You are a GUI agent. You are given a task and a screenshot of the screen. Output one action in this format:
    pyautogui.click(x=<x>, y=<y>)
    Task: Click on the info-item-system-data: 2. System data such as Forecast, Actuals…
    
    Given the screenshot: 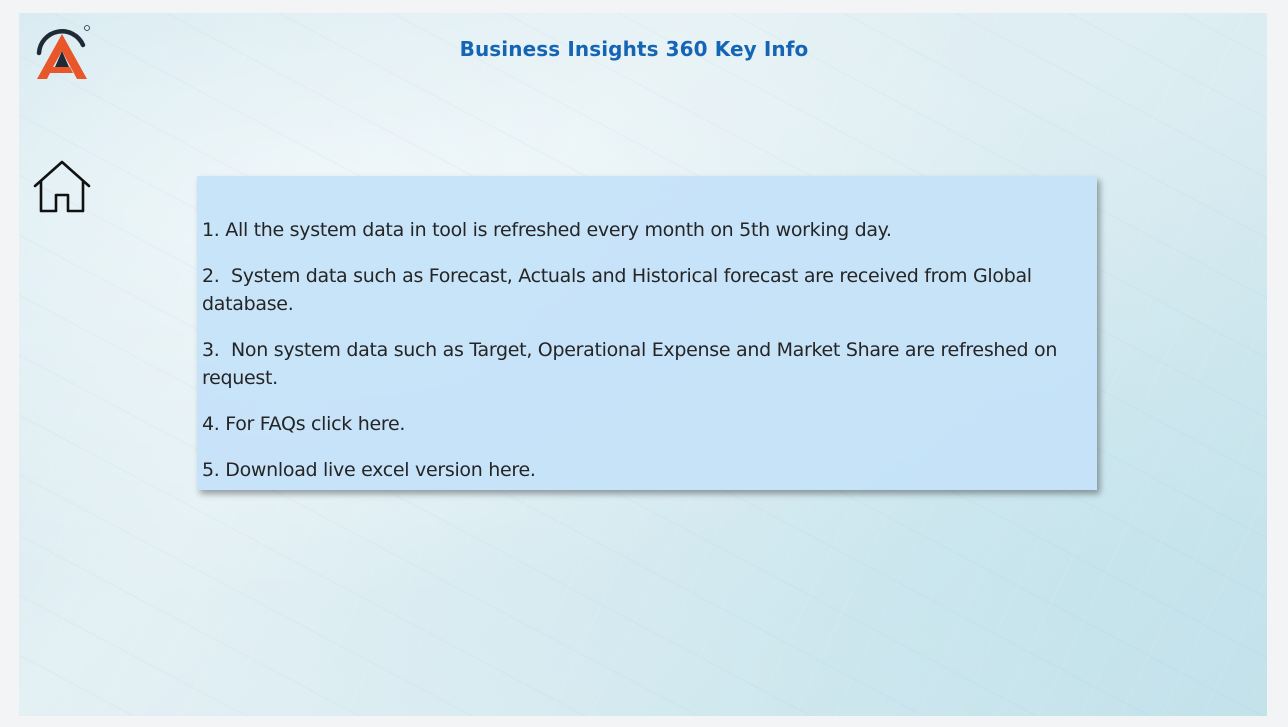 What is the action you would take?
    pyautogui.click(x=620, y=290)
    